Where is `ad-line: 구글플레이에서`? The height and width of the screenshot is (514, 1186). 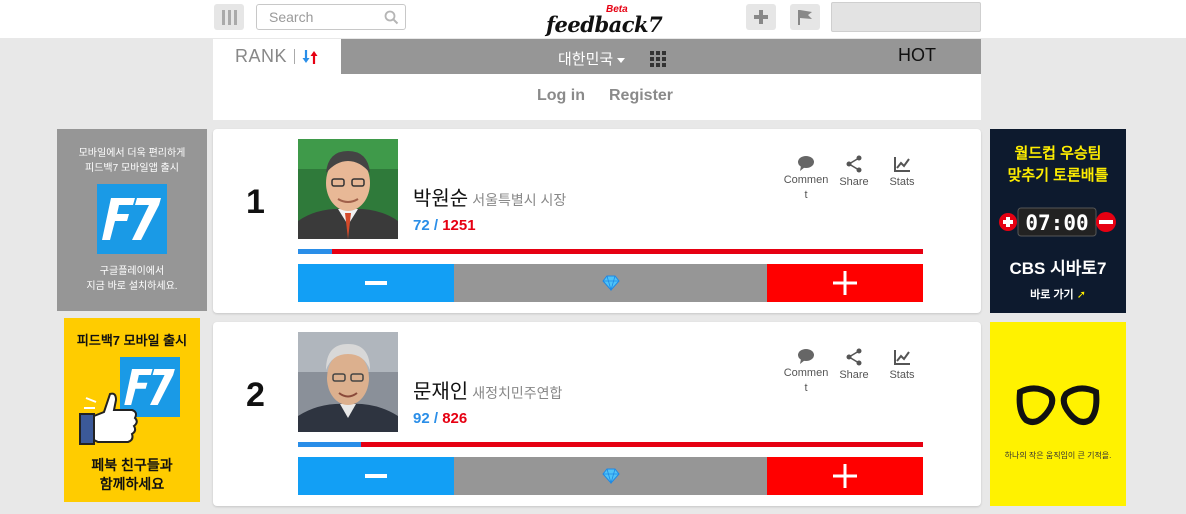 ad-line: 구글플레이에서 is located at coordinates (132, 271).